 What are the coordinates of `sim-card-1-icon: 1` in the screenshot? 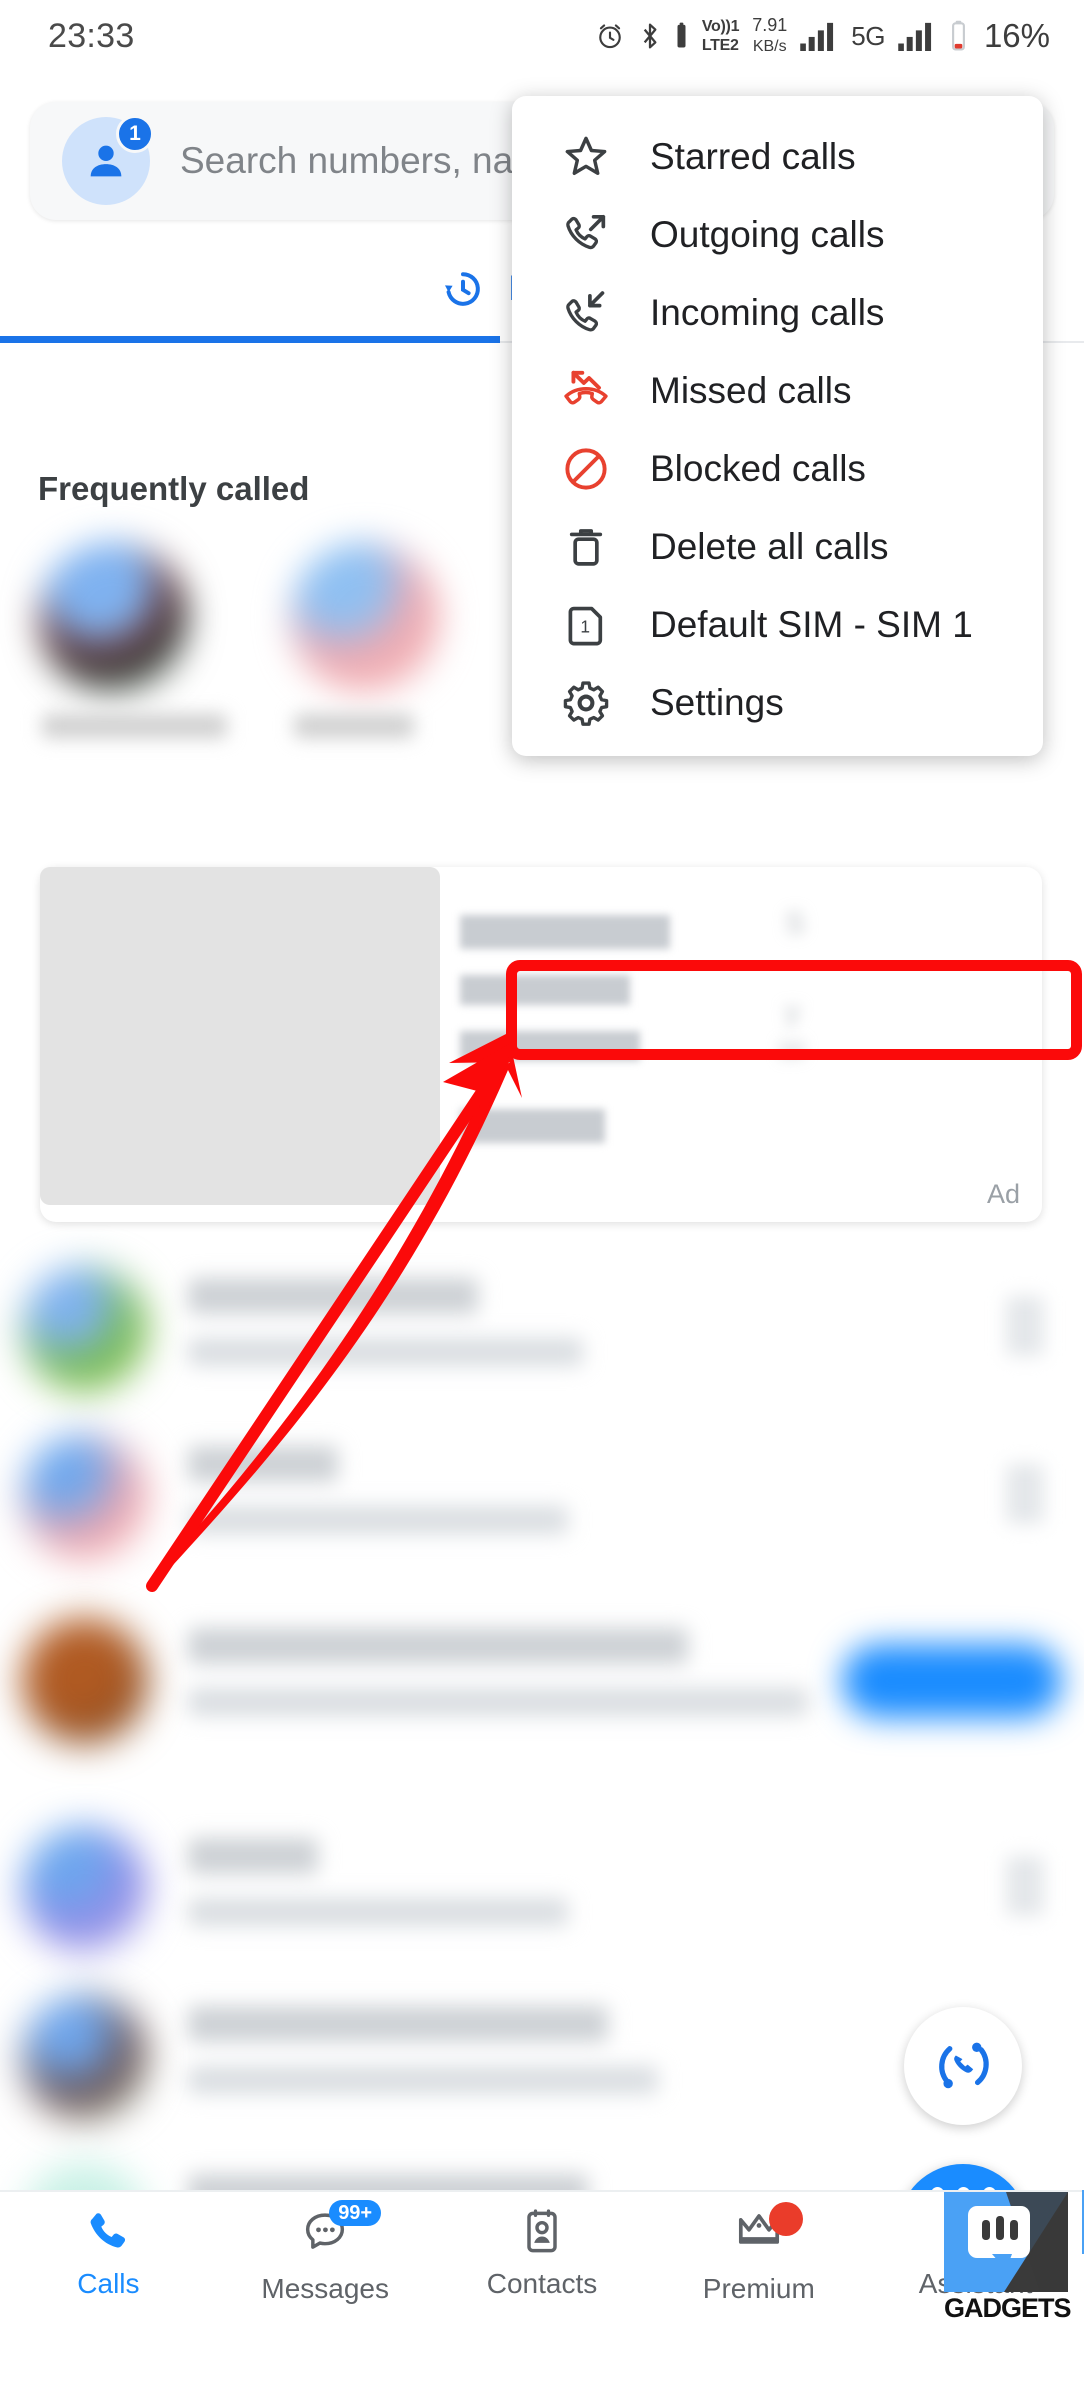 It's located at (588, 625).